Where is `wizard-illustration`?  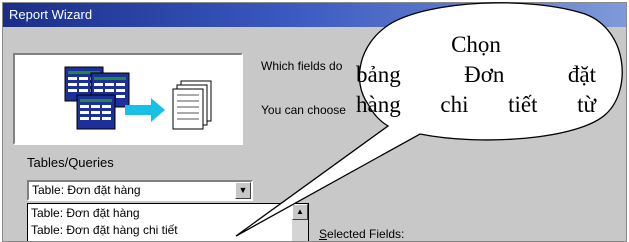 wizard-illustration is located at coordinates (128, 99).